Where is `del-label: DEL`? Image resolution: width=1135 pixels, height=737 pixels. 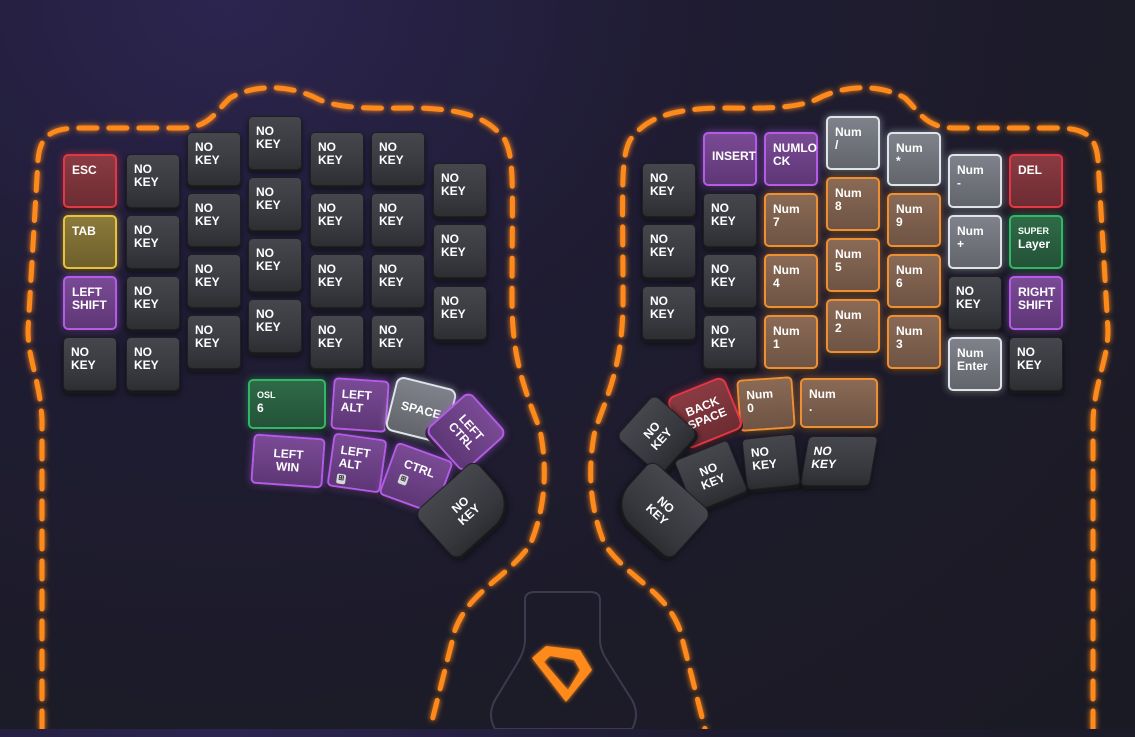
del-label: DEL is located at coordinates (1030, 170).